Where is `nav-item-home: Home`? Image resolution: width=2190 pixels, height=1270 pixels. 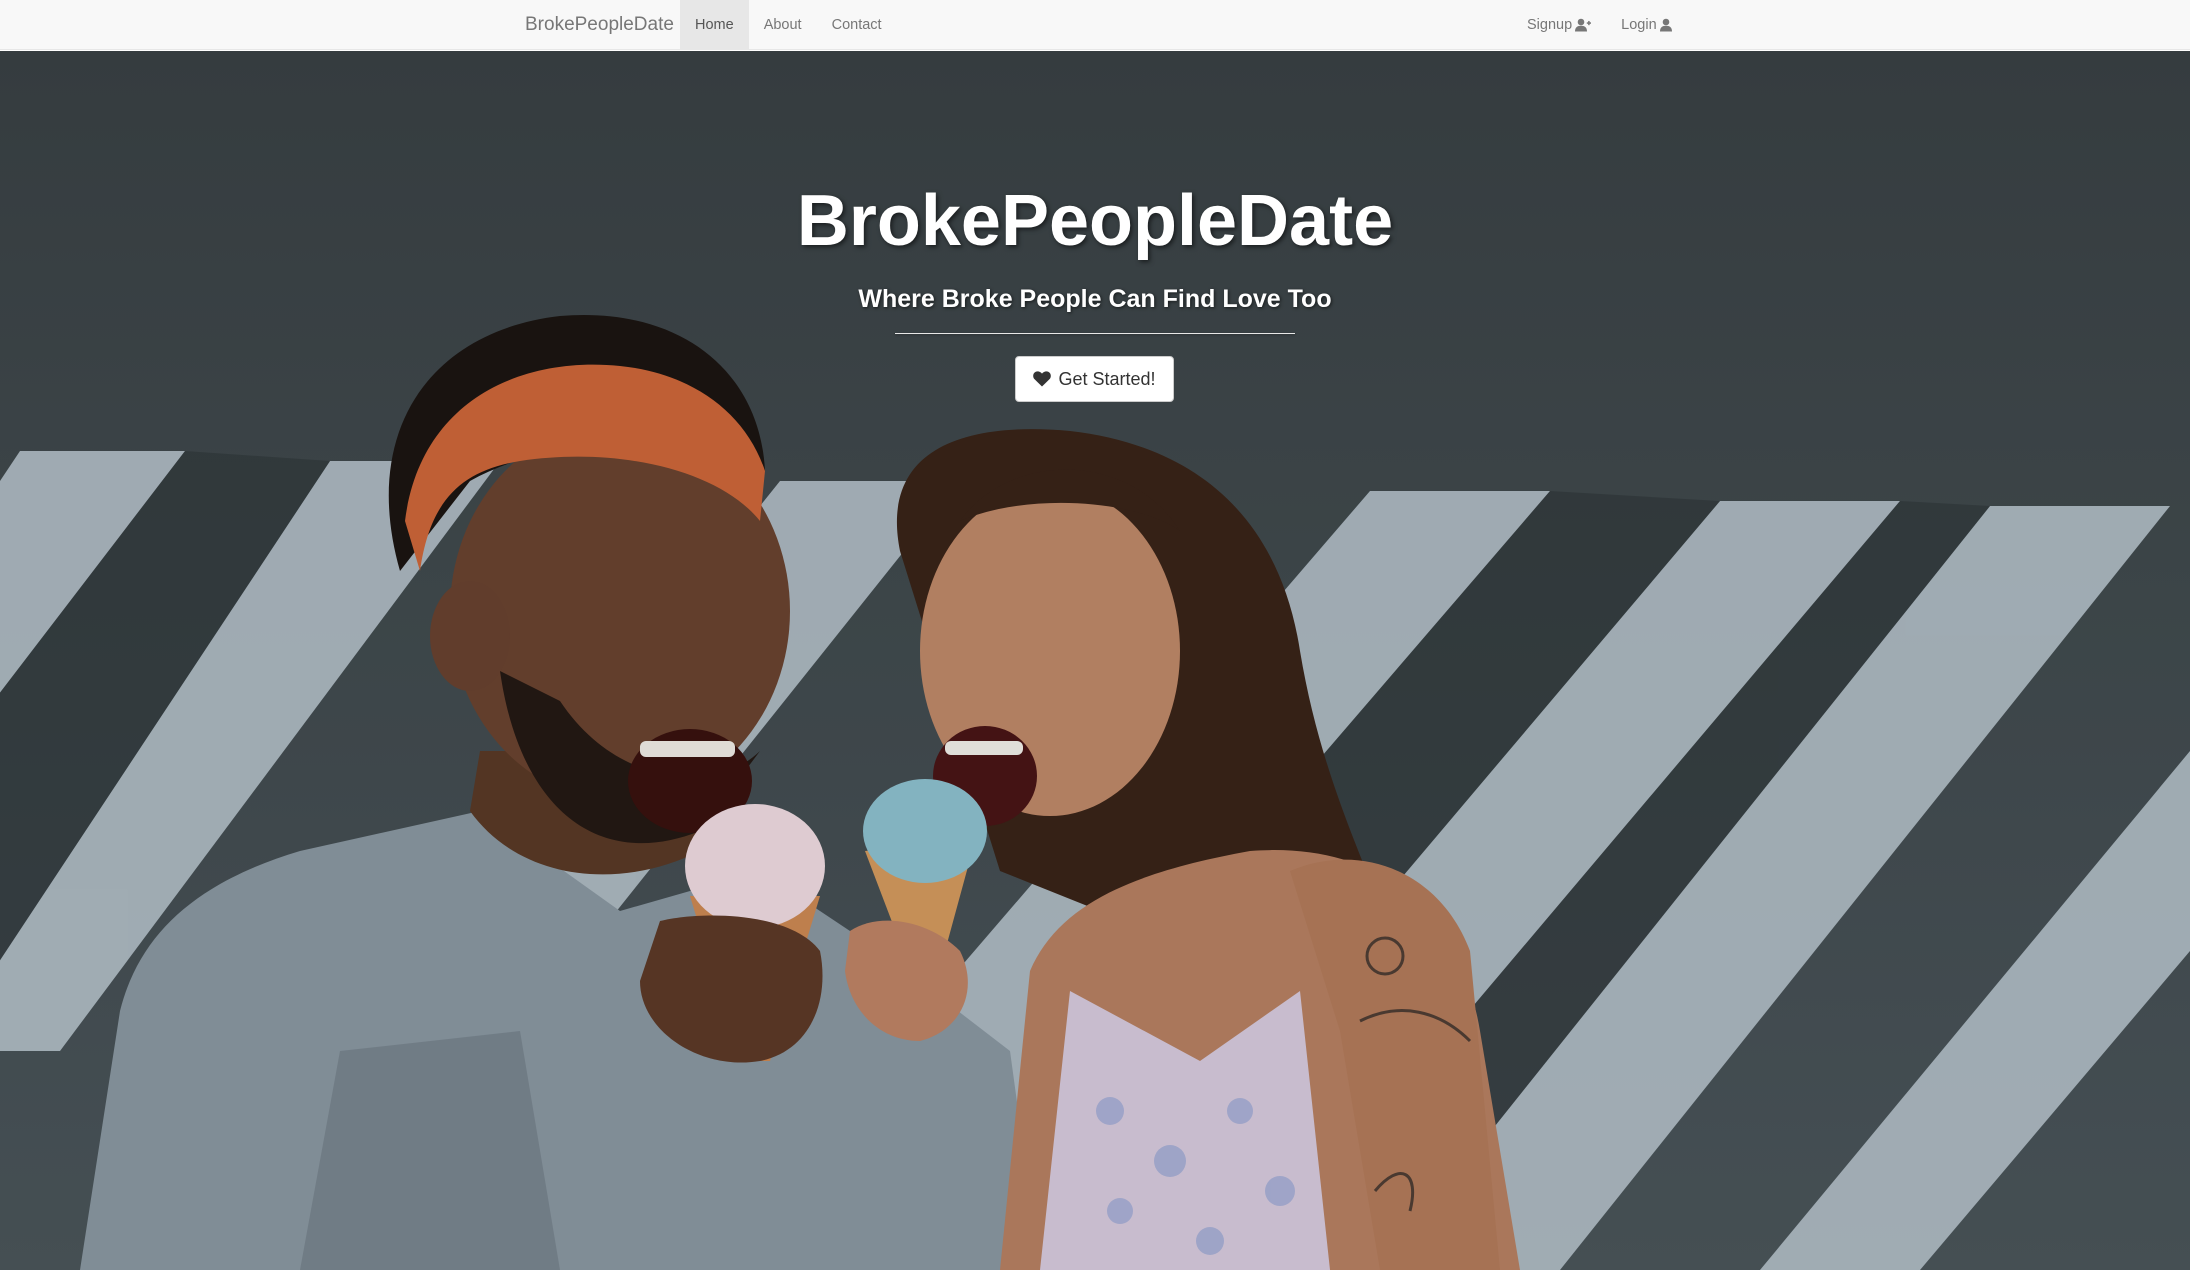
nav-item-home: Home is located at coordinates (714, 25).